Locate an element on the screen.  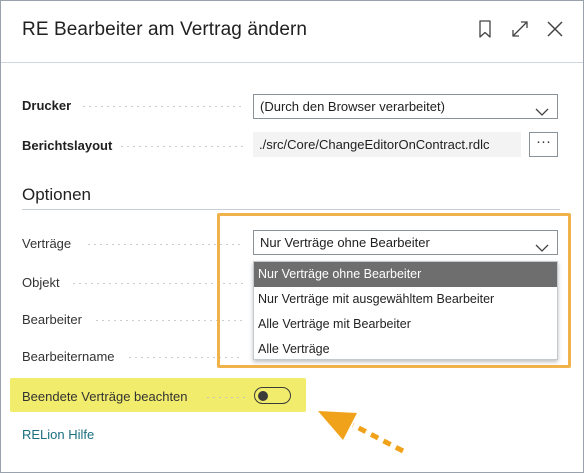
relion-help-link: RELion Hilfe is located at coordinates (58, 434).